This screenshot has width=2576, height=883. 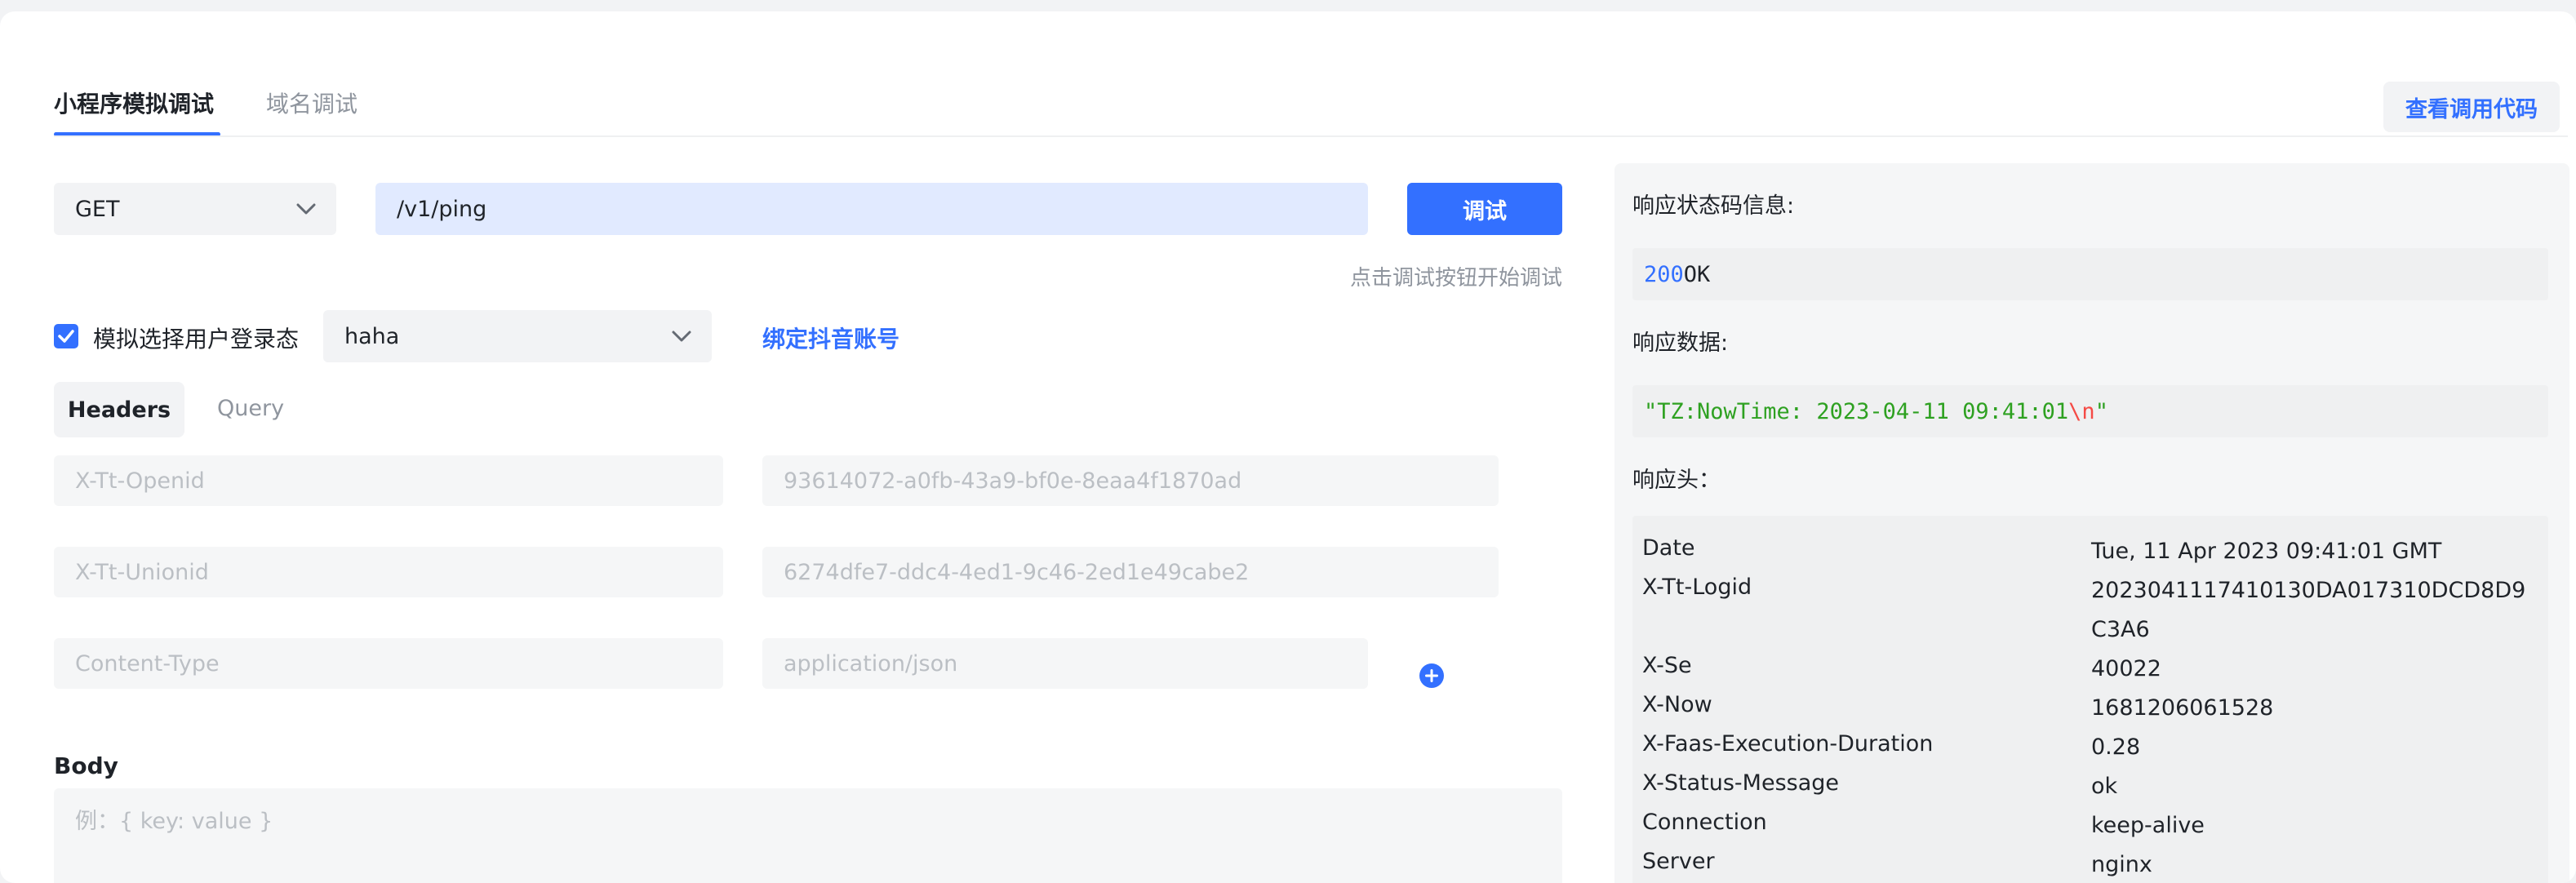 What do you see at coordinates (517, 336) in the screenshot?
I see `user-select: haha` at bounding box center [517, 336].